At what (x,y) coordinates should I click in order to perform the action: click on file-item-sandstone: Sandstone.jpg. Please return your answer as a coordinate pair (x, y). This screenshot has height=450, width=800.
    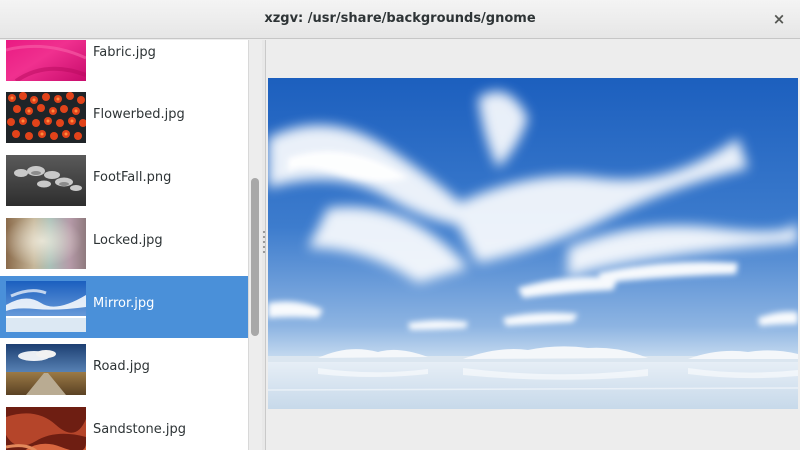
    Looking at the image, I should click on (124, 426).